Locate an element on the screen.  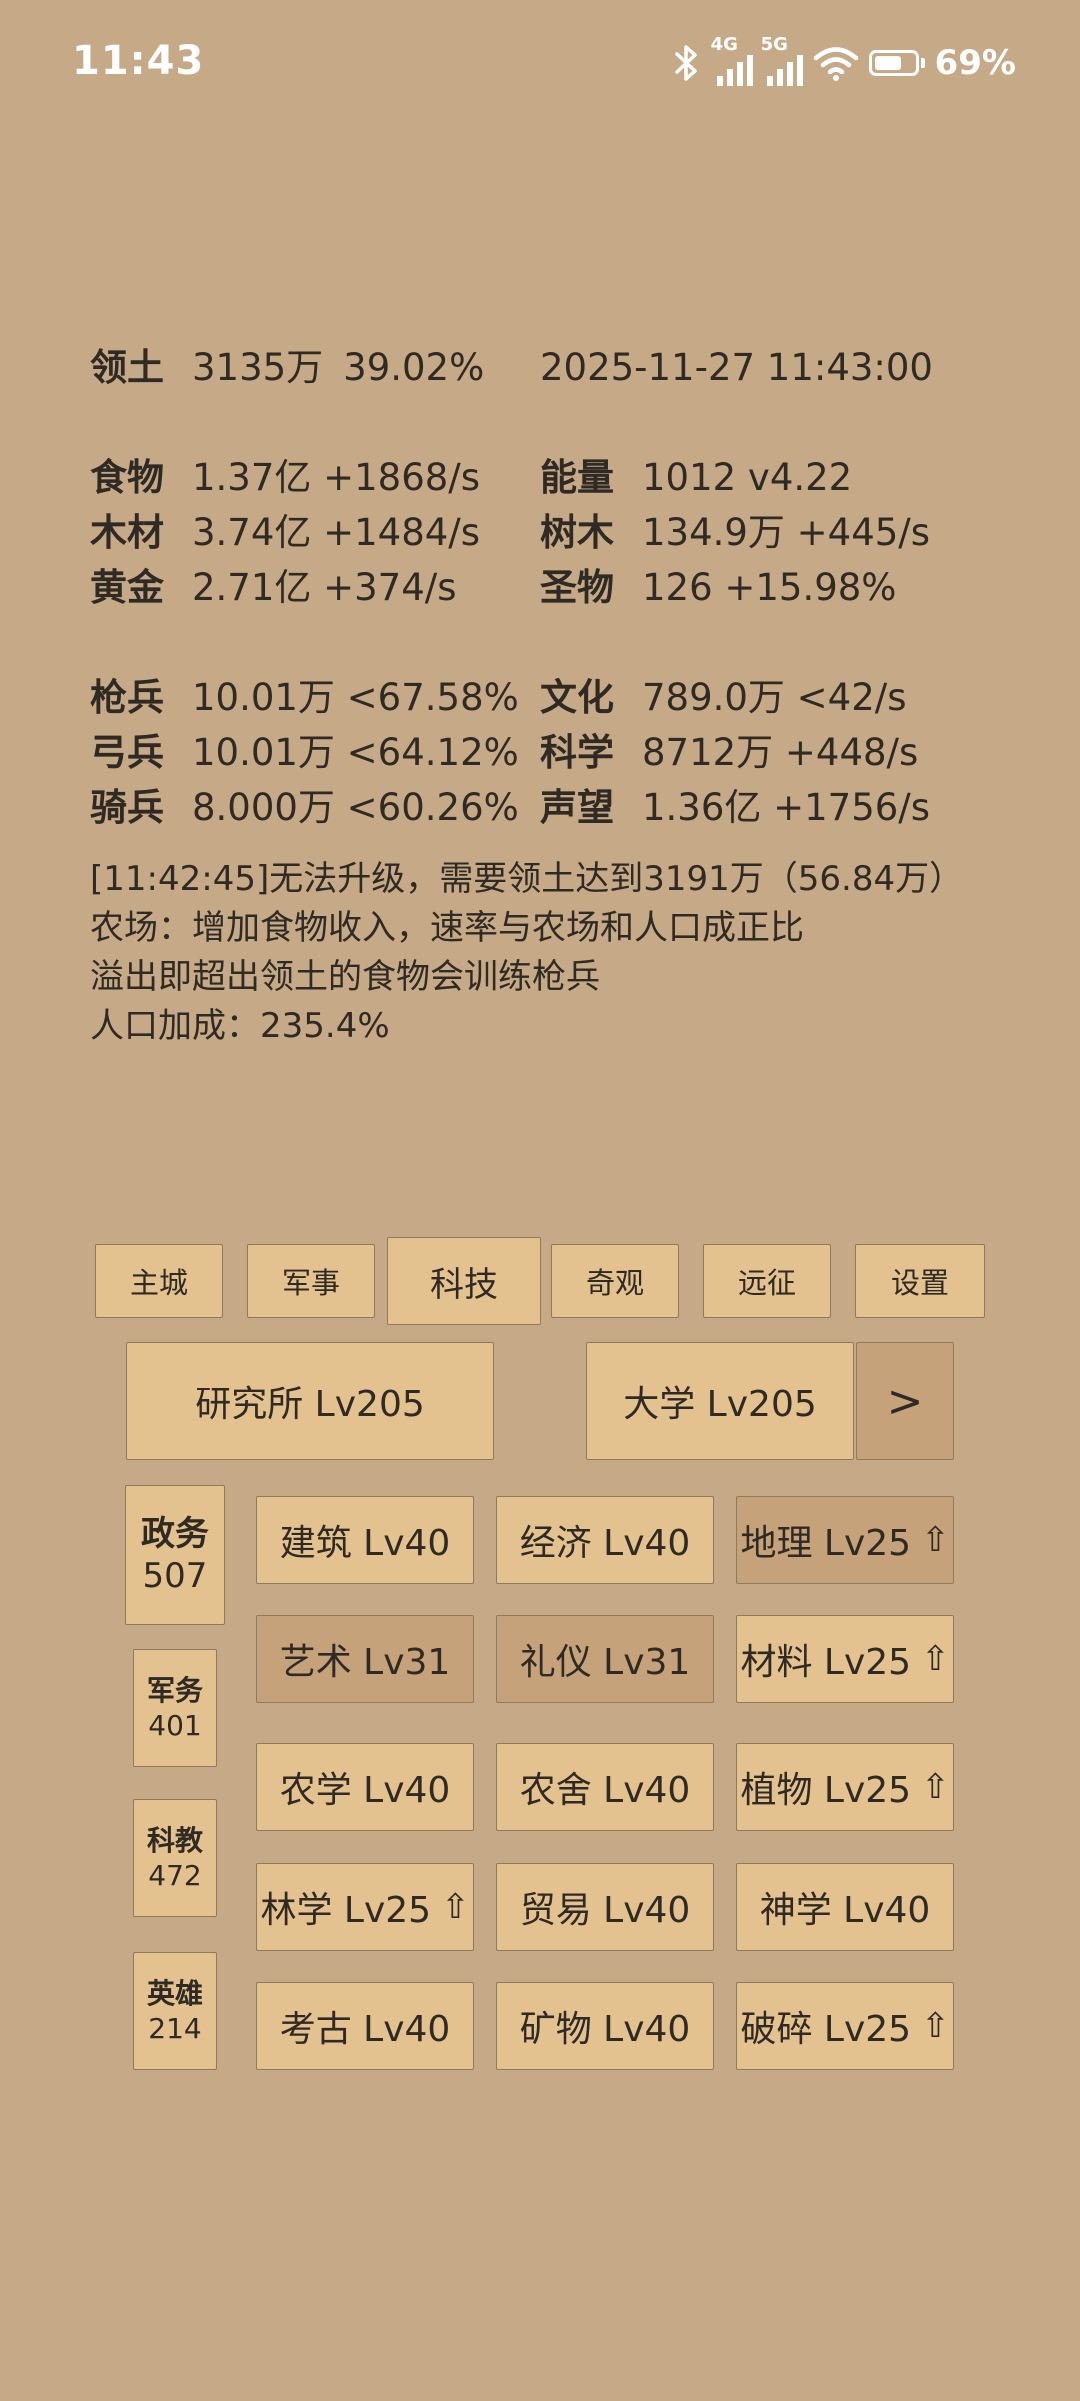
stat-label: 食物 is located at coordinates (127, 477).